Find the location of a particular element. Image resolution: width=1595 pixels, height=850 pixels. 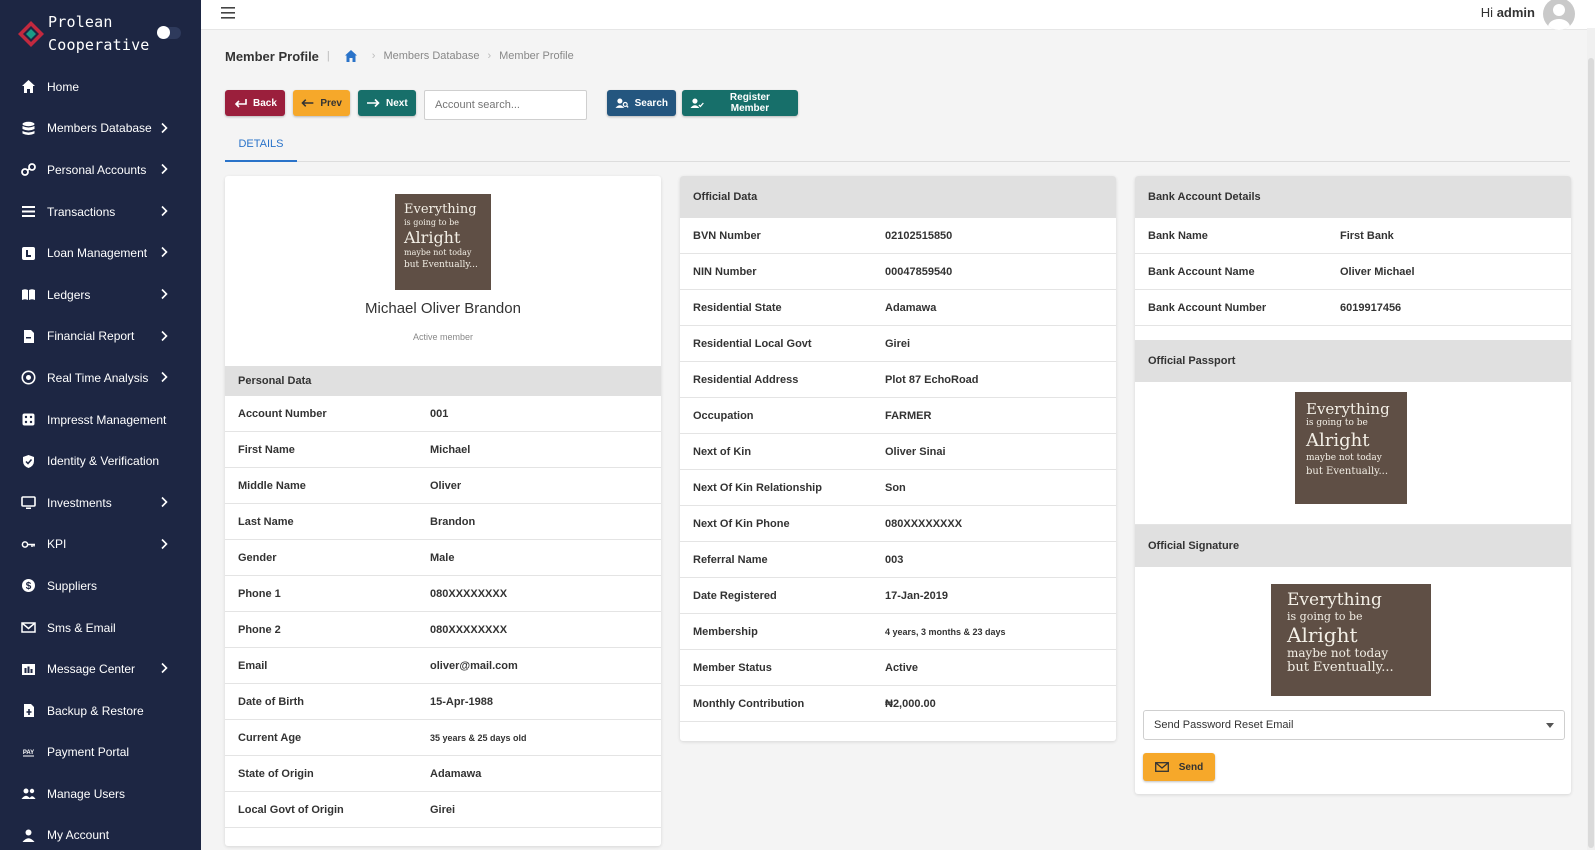

official-data-header: Official Data is located at coordinates (898, 197).